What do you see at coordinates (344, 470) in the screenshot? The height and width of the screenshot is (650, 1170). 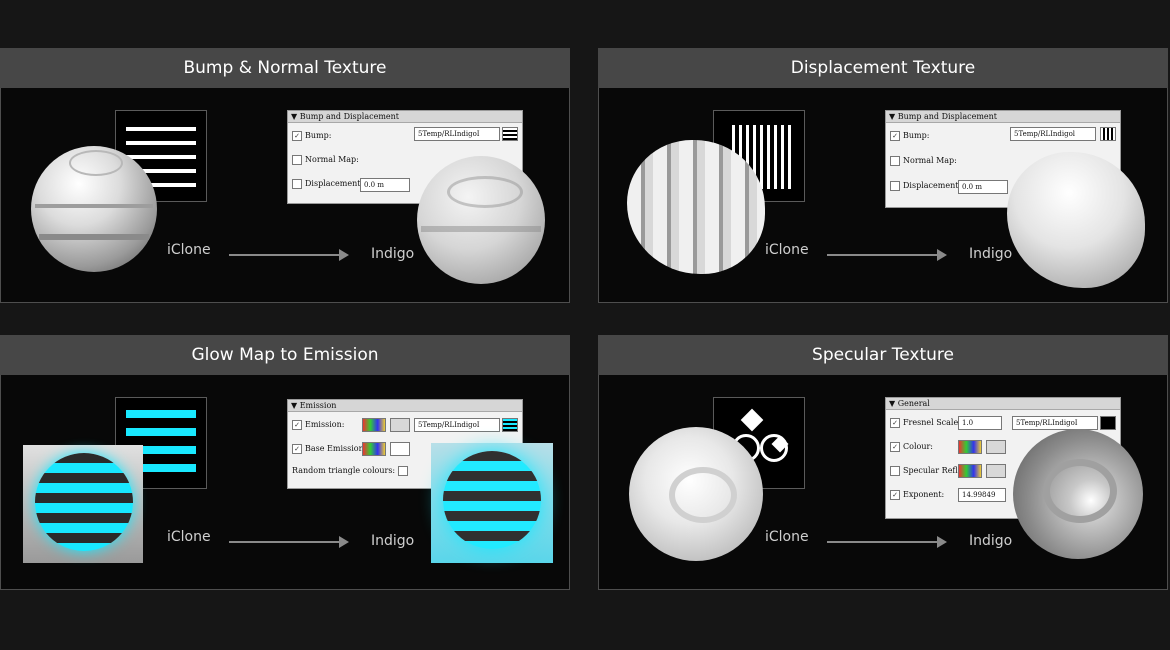 I see `random-triangle-label: Random triangle colours:` at bounding box center [344, 470].